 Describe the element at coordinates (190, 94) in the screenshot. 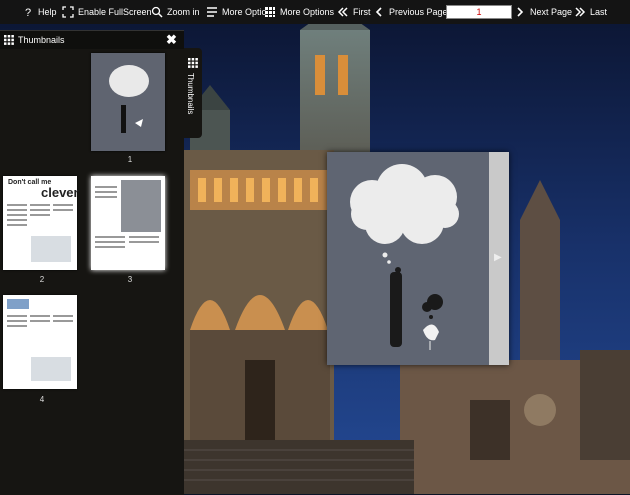

I see `side-tab-label: Thumbnails` at that location.